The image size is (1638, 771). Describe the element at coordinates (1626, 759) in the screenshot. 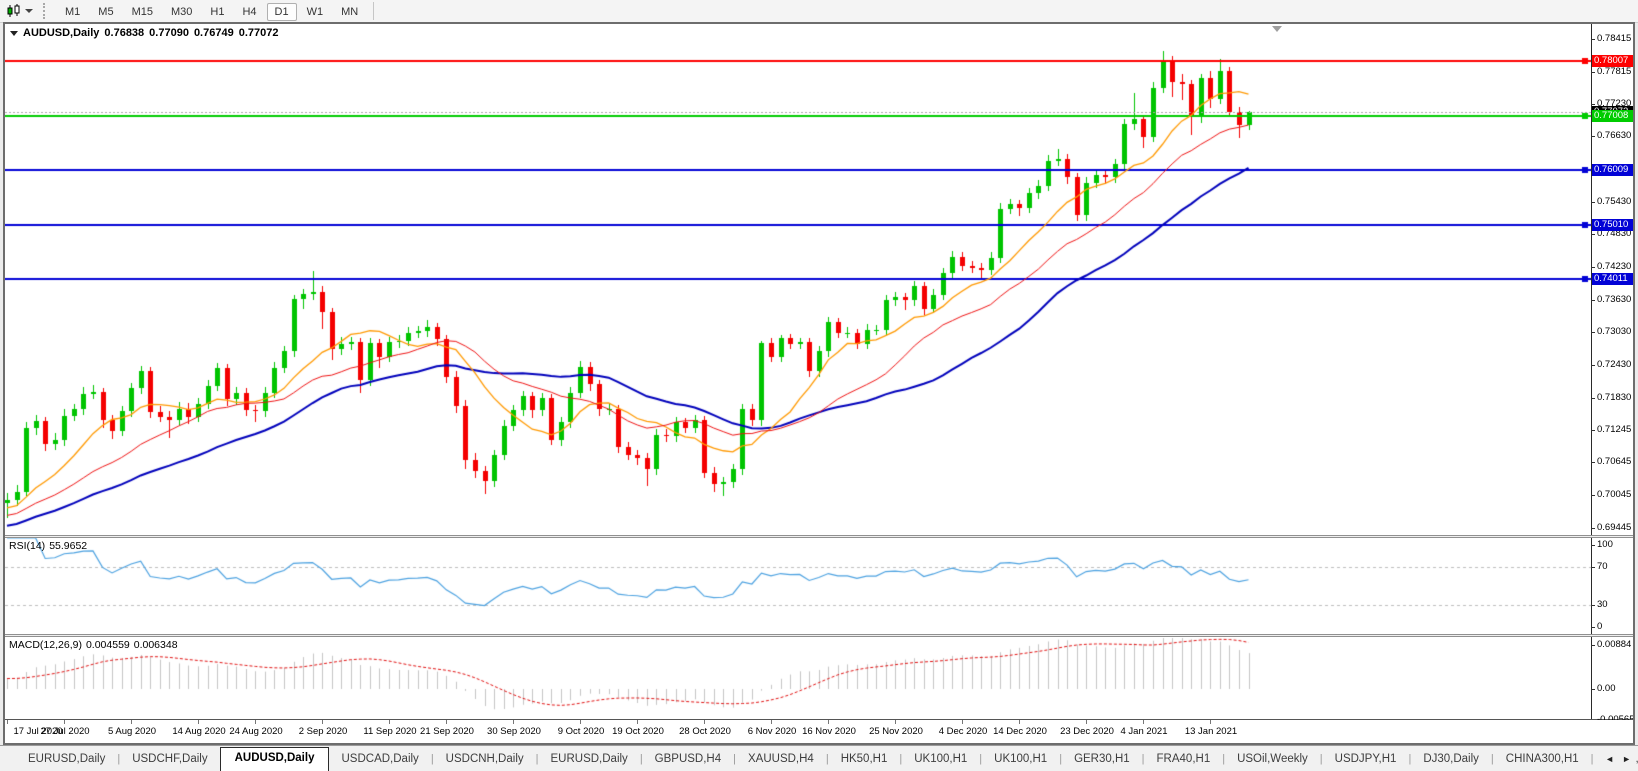

I see `scroll-right-icon: ►` at that location.